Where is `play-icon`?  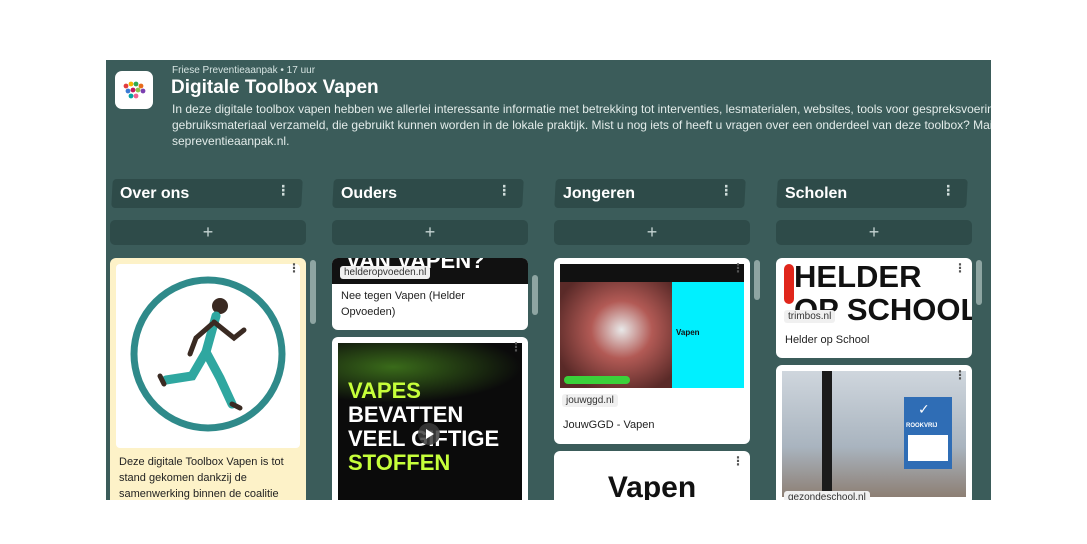 play-icon is located at coordinates (429, 434).